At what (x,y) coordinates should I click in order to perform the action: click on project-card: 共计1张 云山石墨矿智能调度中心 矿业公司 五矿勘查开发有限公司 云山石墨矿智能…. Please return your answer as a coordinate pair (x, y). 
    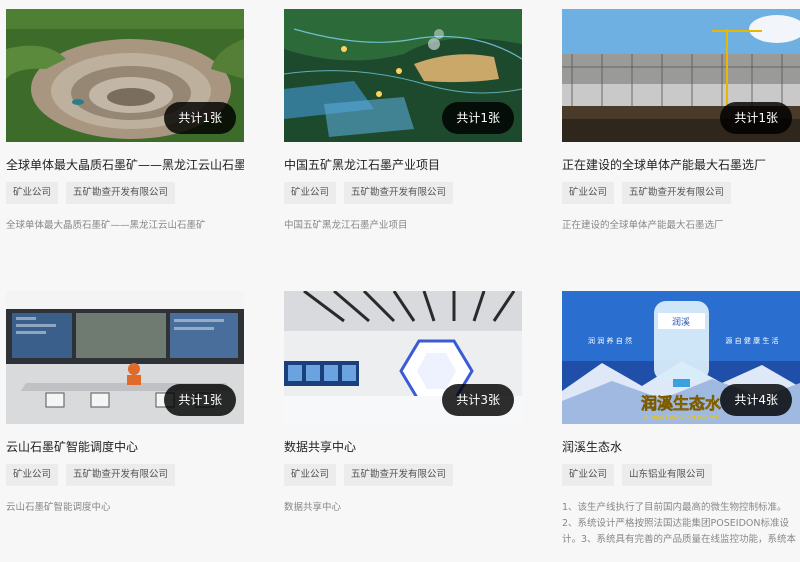
    Looking at the image, I should click on (125, 403).